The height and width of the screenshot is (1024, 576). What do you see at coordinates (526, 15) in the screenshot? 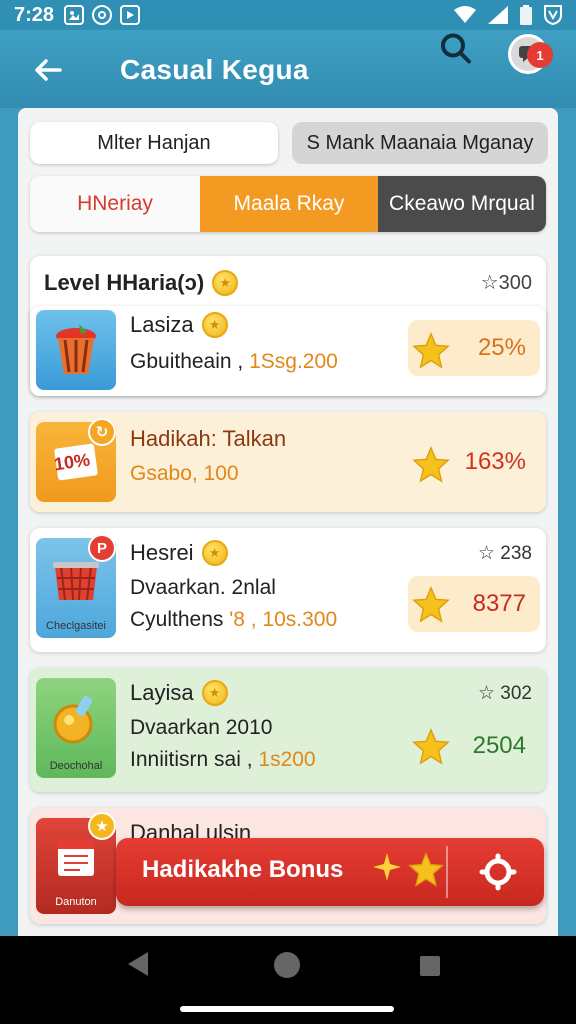
I see `battery-icon` at bounding box center [526, 15].